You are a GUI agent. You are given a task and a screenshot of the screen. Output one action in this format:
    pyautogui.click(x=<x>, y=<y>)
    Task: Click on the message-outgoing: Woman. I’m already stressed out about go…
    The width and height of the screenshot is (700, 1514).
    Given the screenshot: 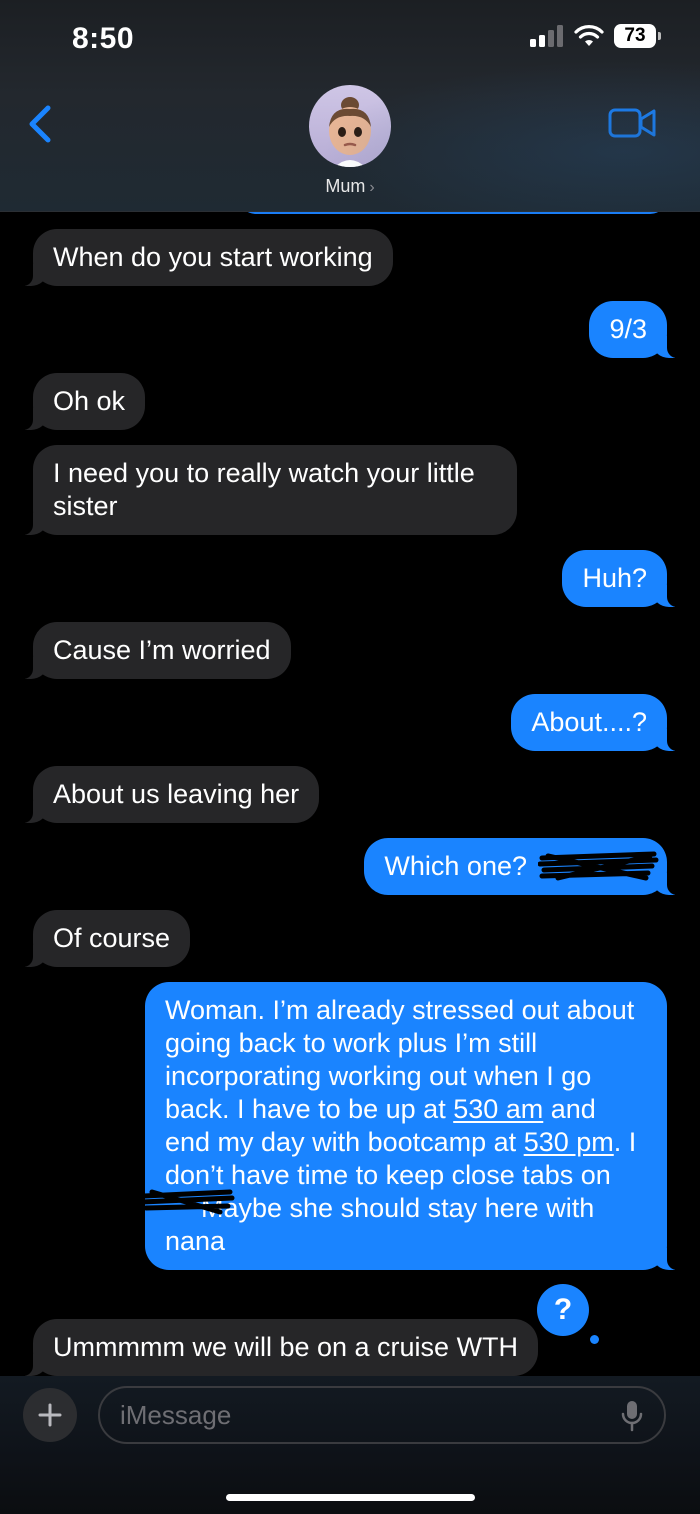 What is the action you would take?
    pyautogui.click(x=411, y=1126)
    